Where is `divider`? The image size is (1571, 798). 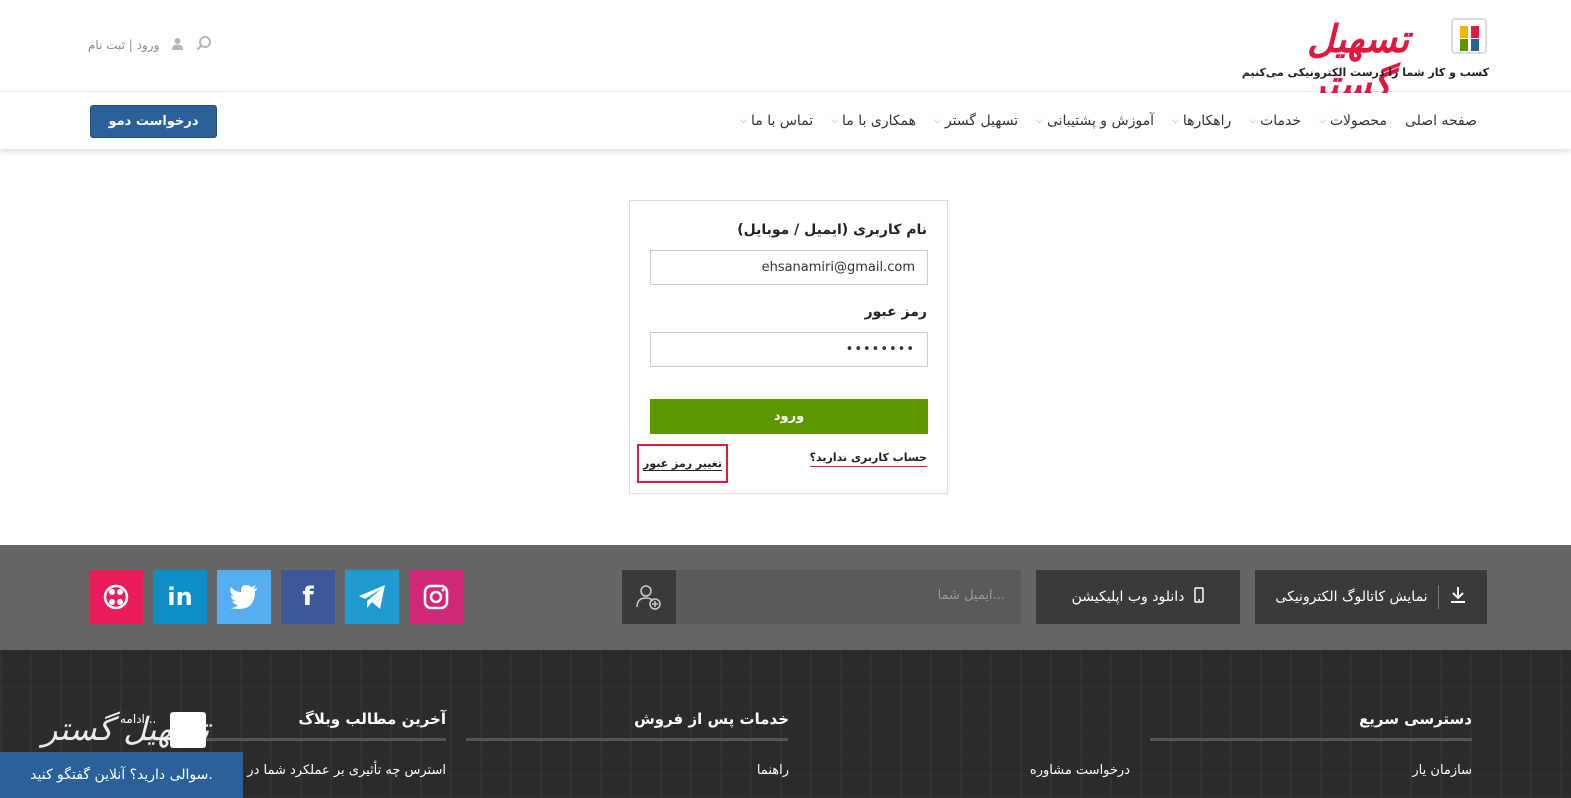 divider is located at coordinates (1438, 597).